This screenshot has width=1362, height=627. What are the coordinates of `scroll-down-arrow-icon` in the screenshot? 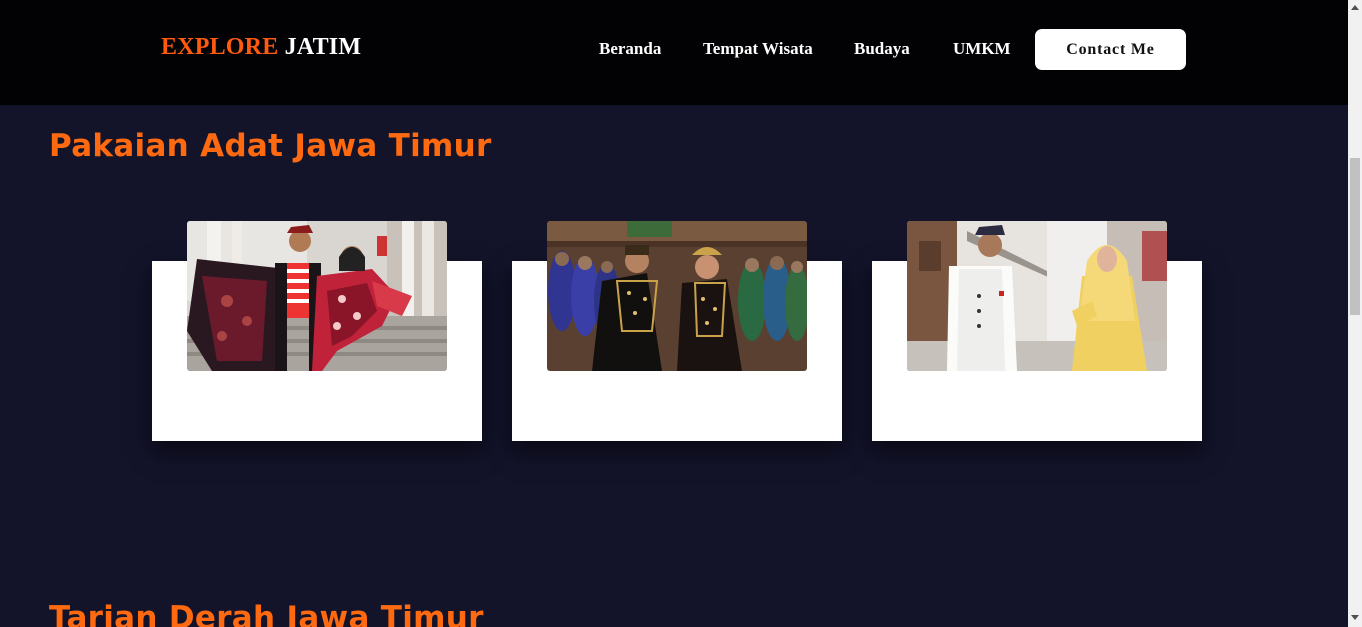 It's located at (1355, 617).